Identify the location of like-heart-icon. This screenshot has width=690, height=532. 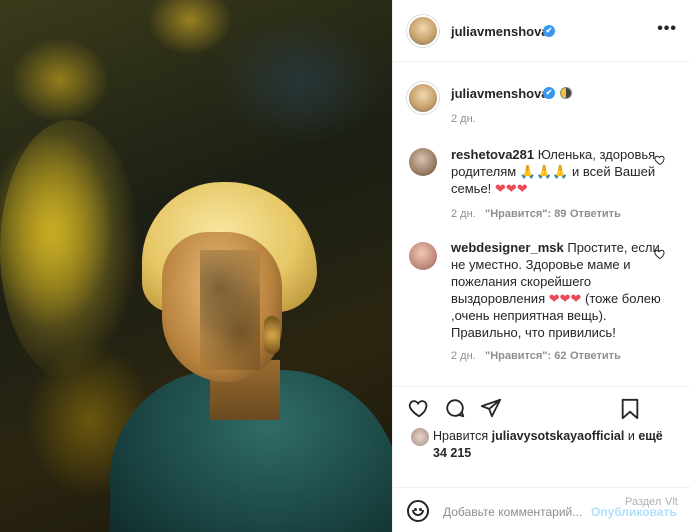
(419, 408).